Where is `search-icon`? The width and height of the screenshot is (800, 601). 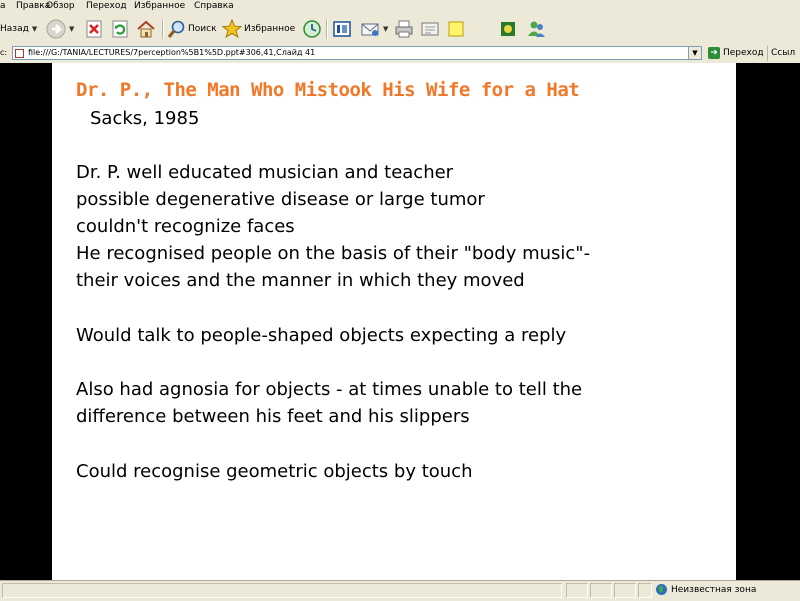 search-icon is located at coordinates (176, 29).